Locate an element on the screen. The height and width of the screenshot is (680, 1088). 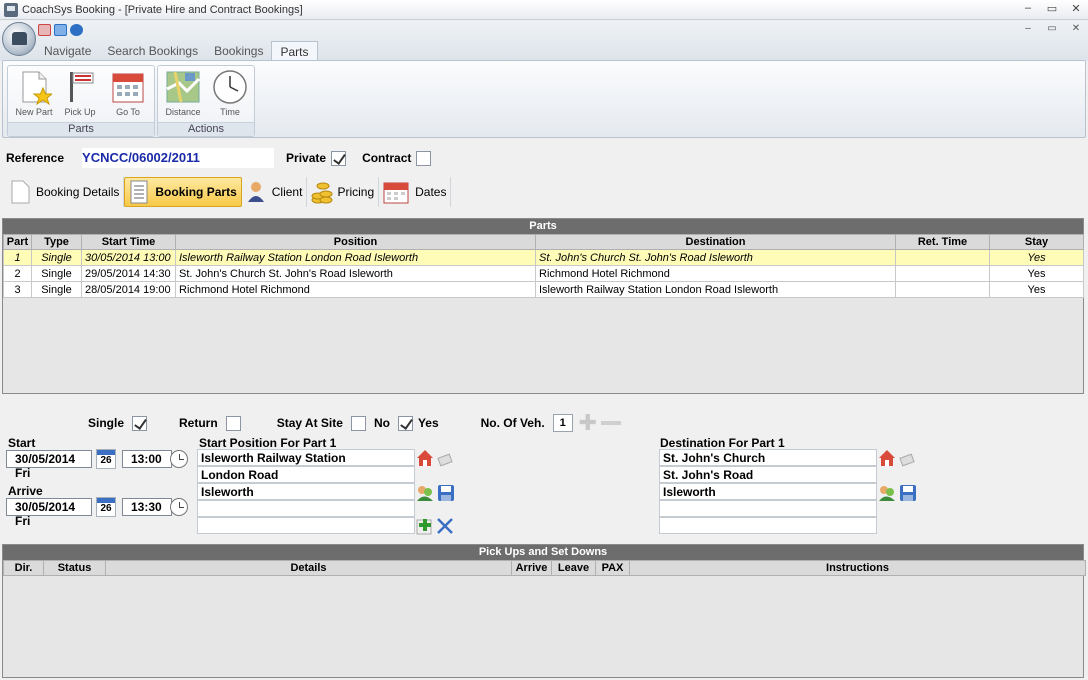
tab-bookings: Bookings is located at coordinates (238, 51).